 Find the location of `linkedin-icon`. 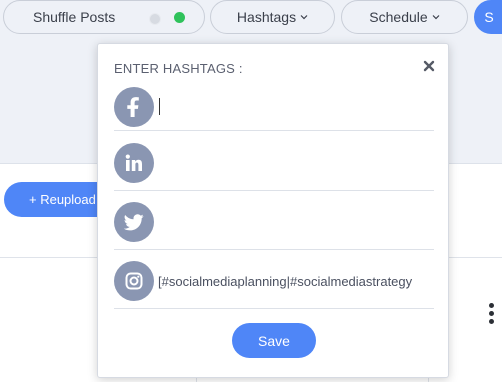

linkedin-icon is located at coordinates (134, 163).